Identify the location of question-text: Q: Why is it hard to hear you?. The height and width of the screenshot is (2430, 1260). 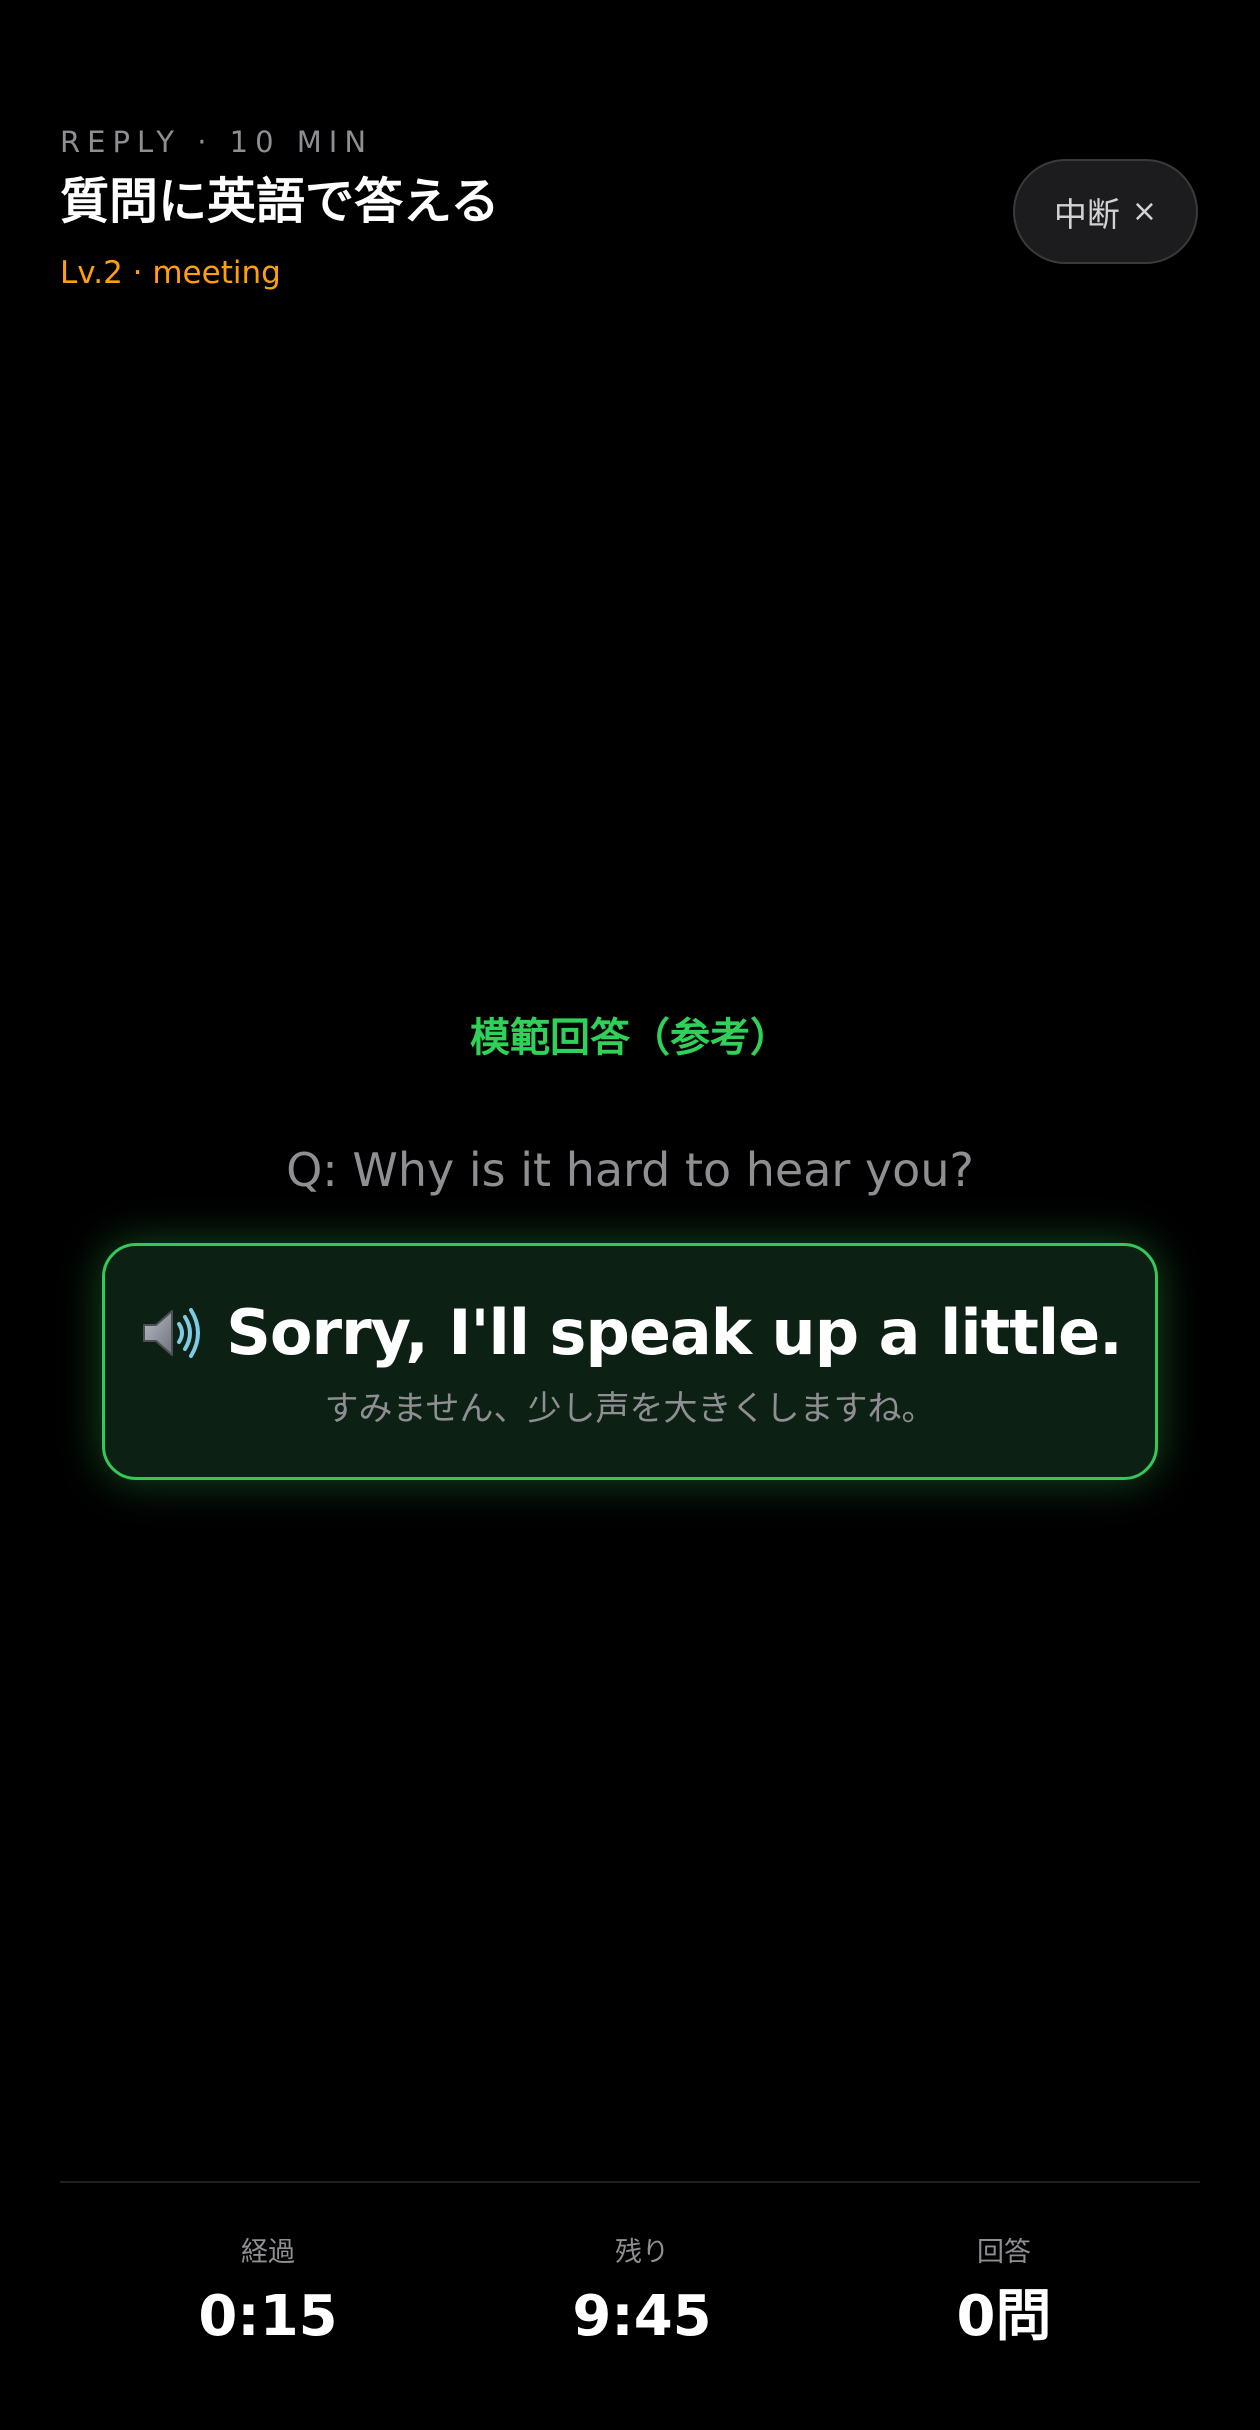
(630, 1170).